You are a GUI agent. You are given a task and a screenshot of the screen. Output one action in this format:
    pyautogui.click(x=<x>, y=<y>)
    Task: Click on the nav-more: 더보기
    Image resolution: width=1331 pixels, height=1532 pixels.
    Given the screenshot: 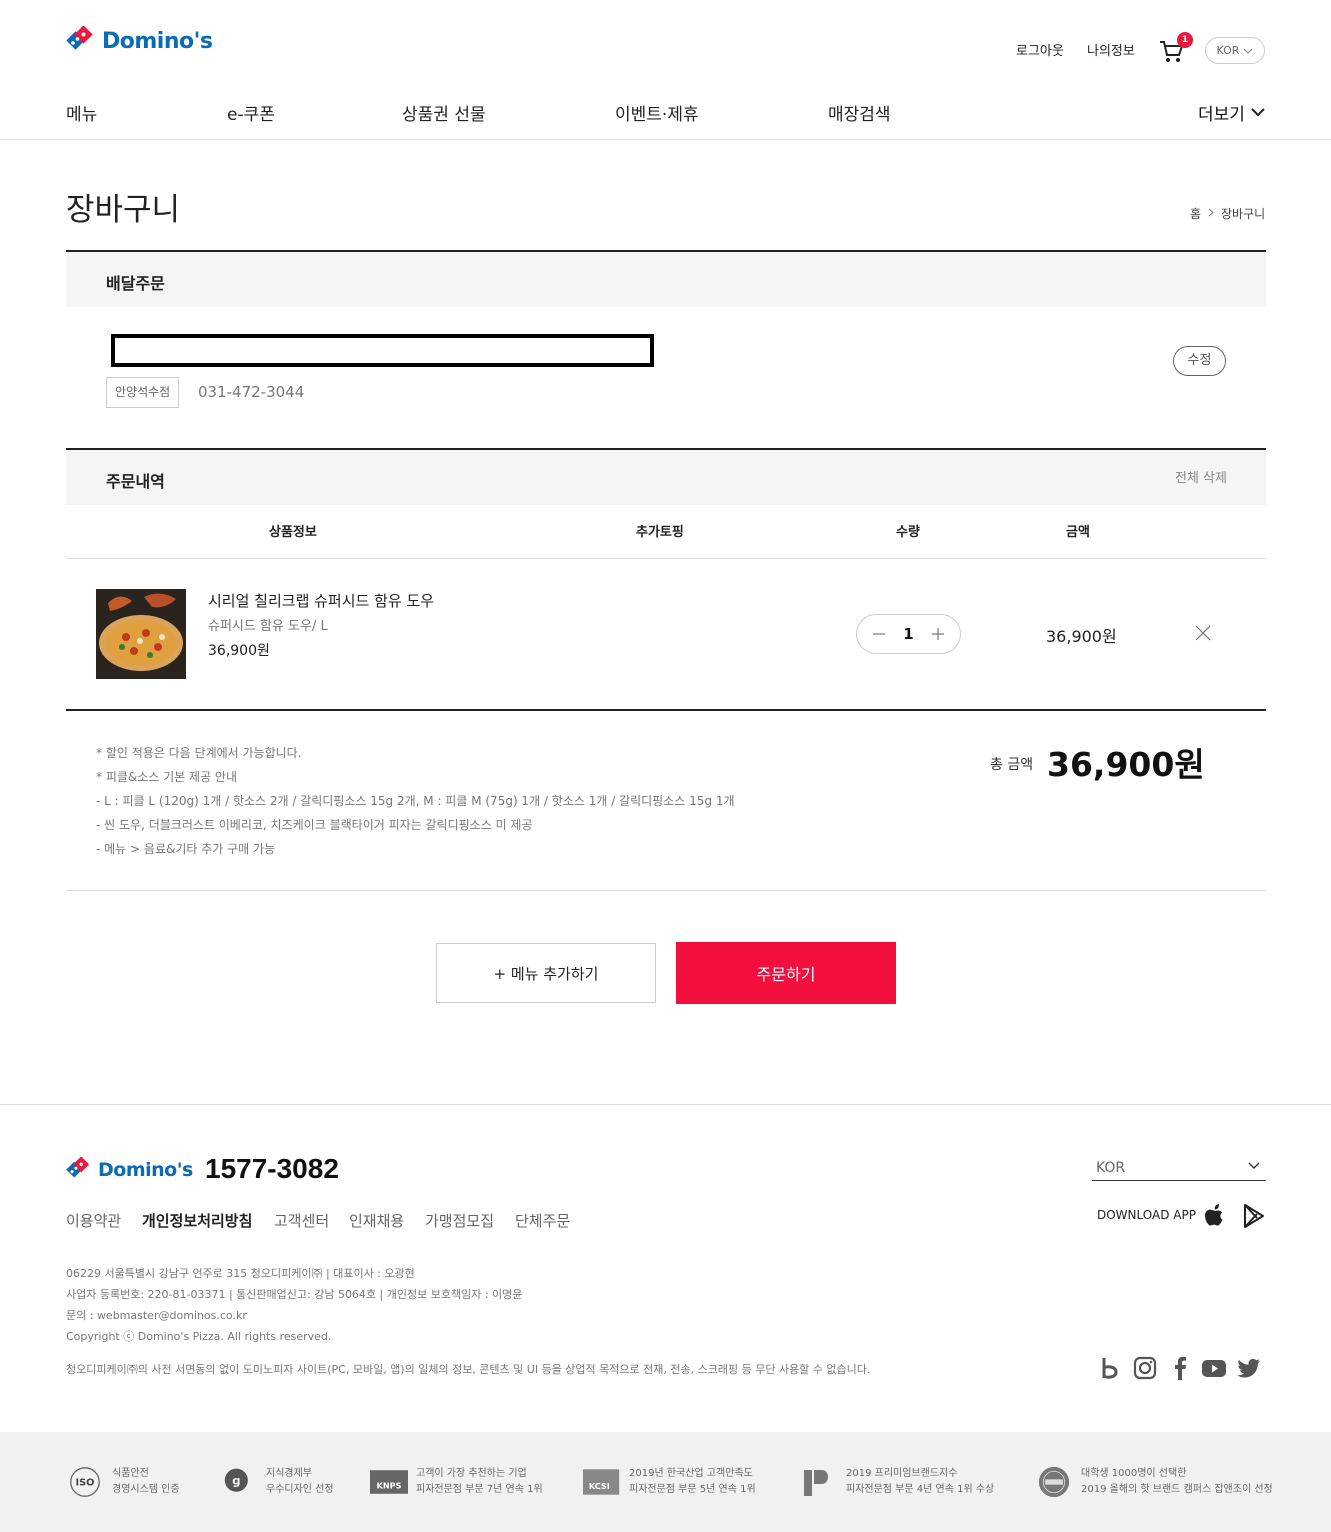 What is the action you would take?
    pyautogui.click(x=1231, y=112)
    